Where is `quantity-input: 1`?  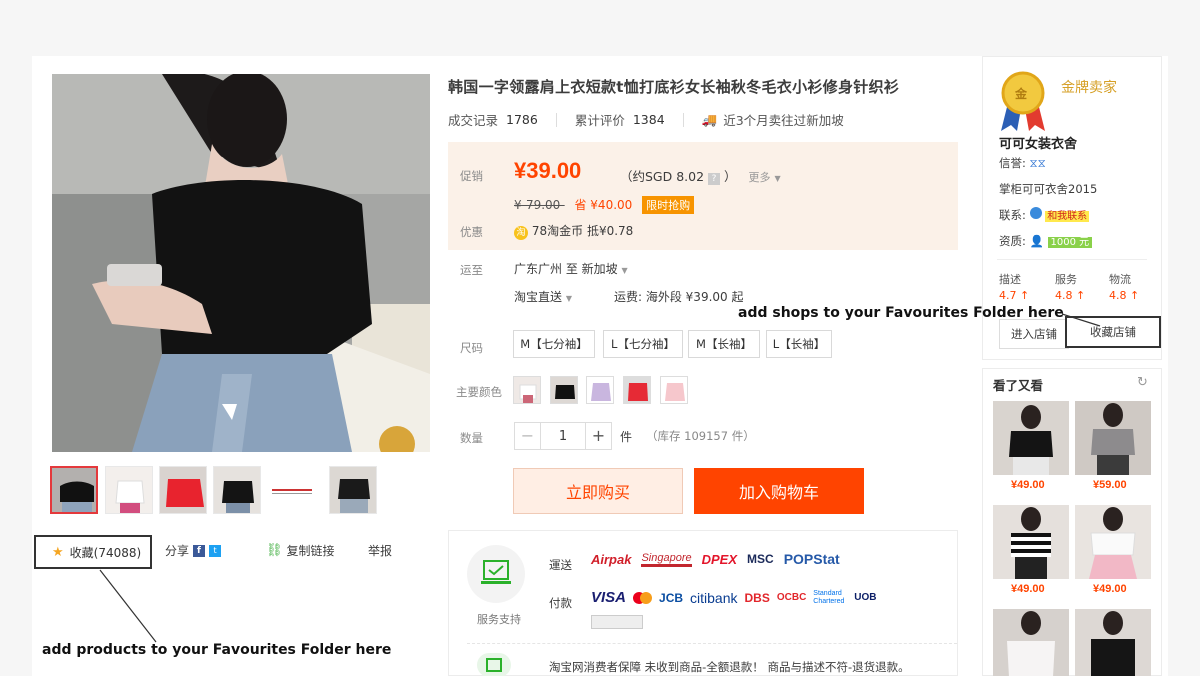
quantity-input: 1 is located at coordinates (563, 436).